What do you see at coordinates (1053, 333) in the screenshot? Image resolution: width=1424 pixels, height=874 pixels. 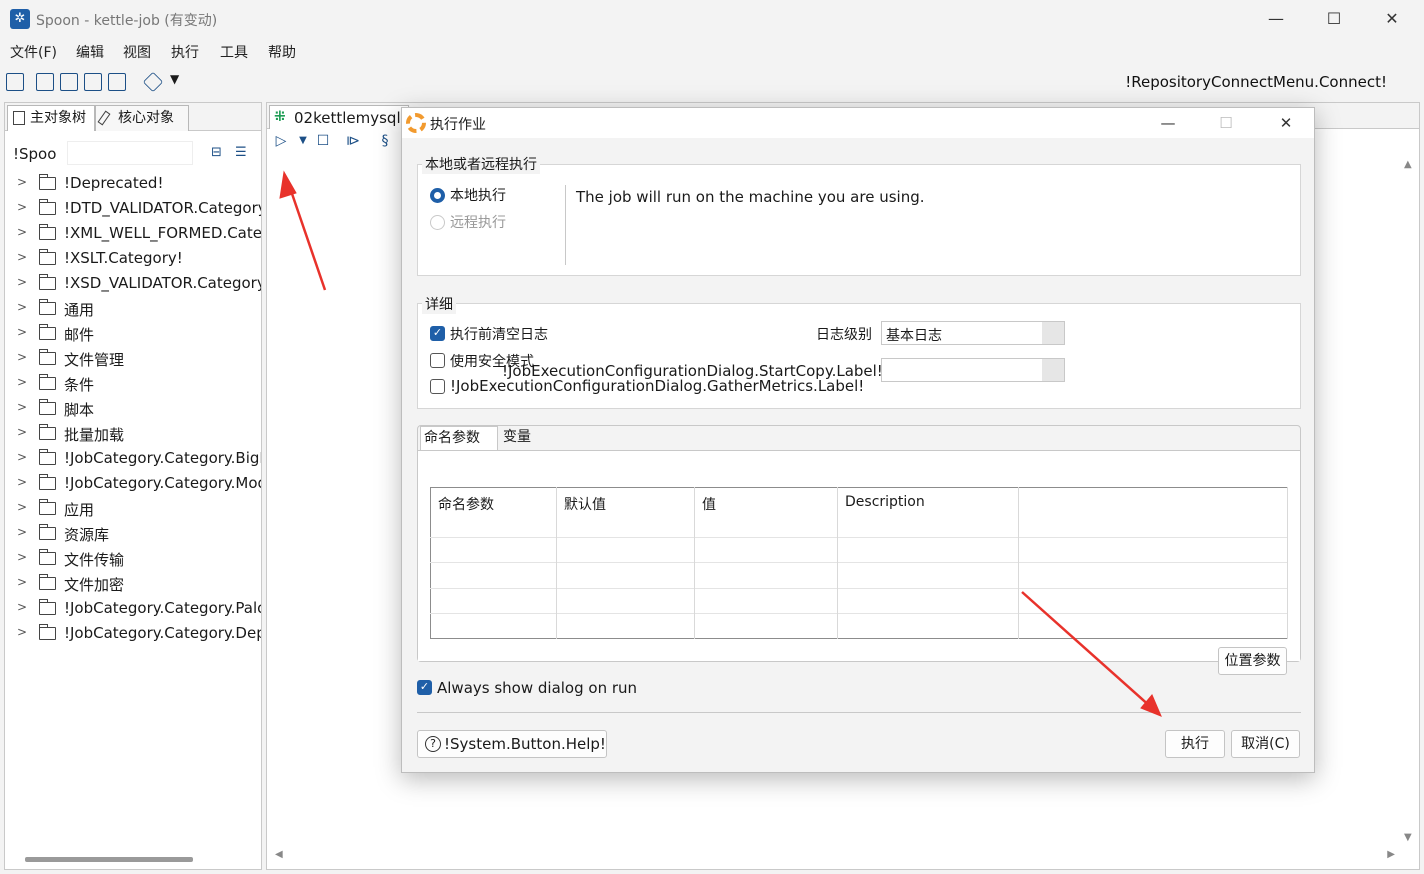 I see `log-level-dropdown-button` at bounding box center [1053, 333].